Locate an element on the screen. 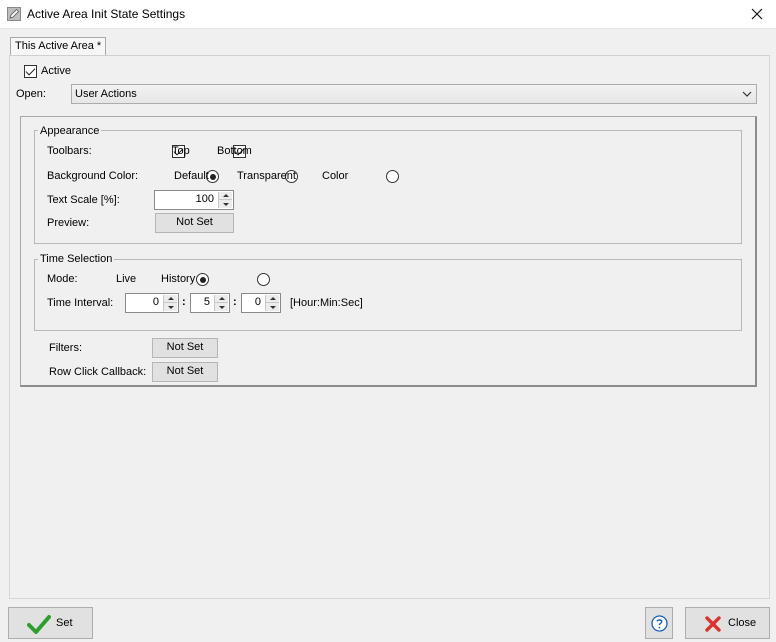  window-close-button is located at coordinates (757, 14).